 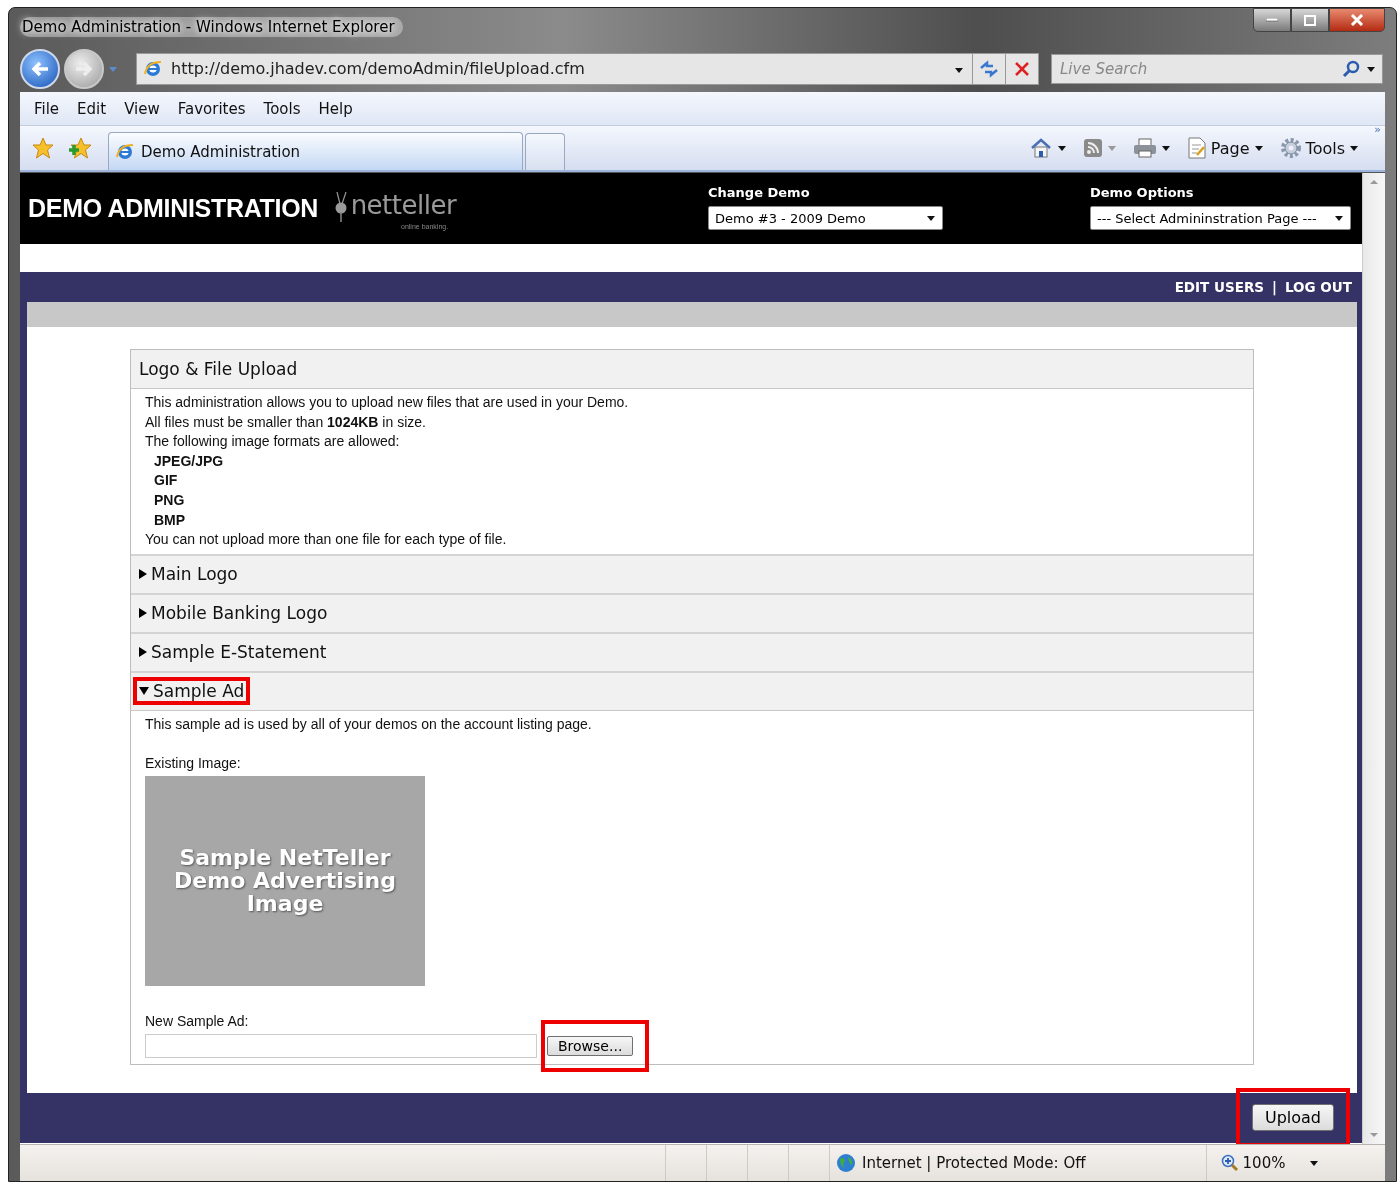 I want to click on gear-icon, so click(x=1290, y=148).